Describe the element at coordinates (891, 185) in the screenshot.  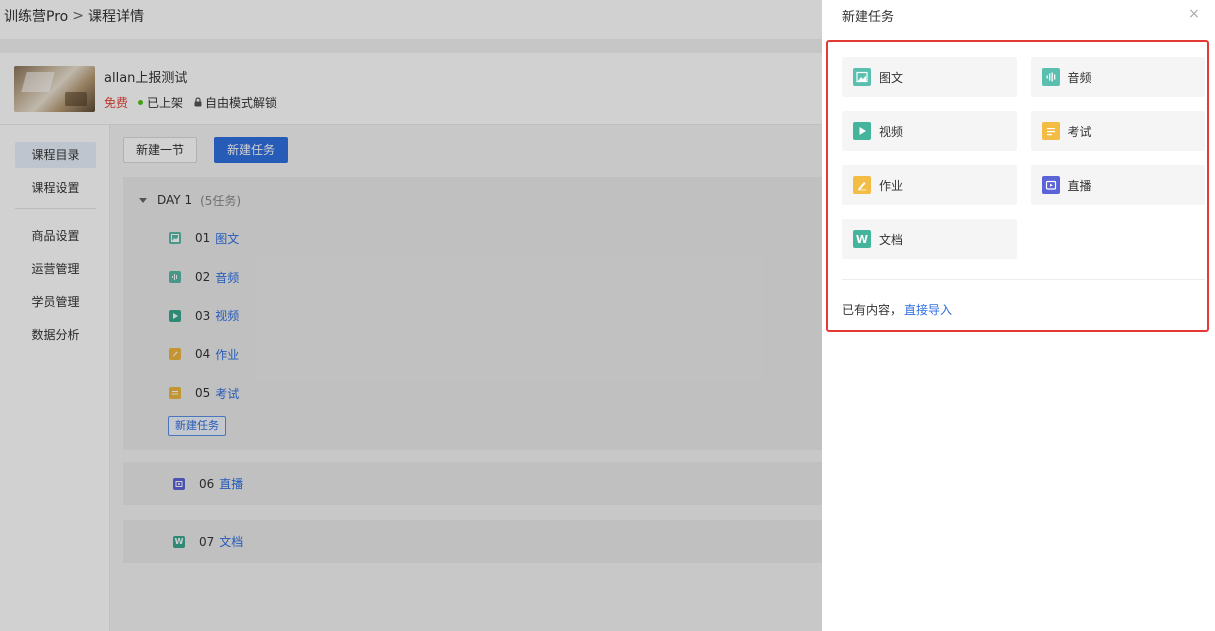
I see `task-type-label: 作业` at that location.